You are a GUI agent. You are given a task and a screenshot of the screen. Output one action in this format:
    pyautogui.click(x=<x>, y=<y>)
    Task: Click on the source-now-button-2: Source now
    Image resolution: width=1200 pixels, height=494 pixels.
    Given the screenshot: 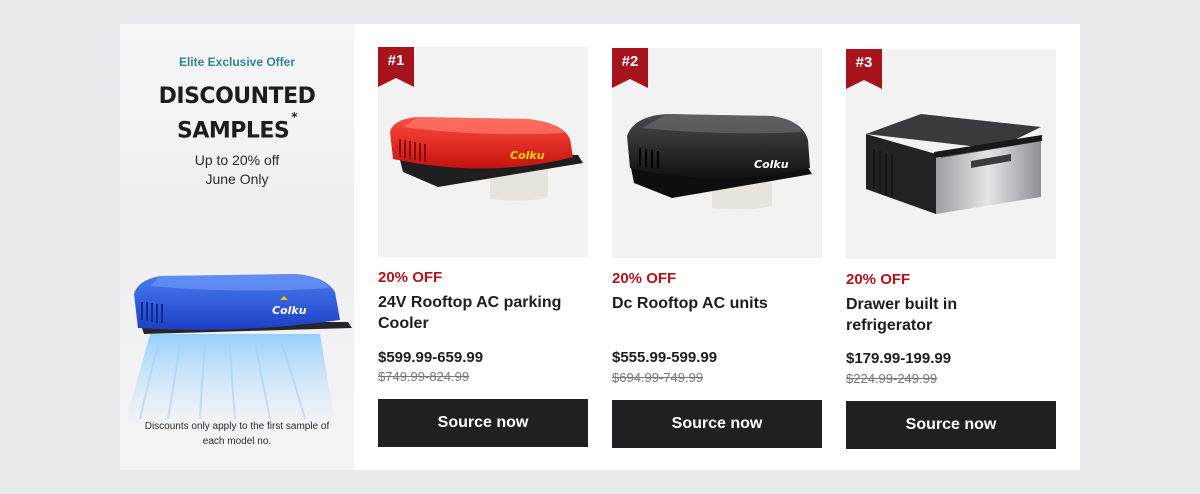 What is the action you would take?
    pyautogui.click(x=717, y=424)
    